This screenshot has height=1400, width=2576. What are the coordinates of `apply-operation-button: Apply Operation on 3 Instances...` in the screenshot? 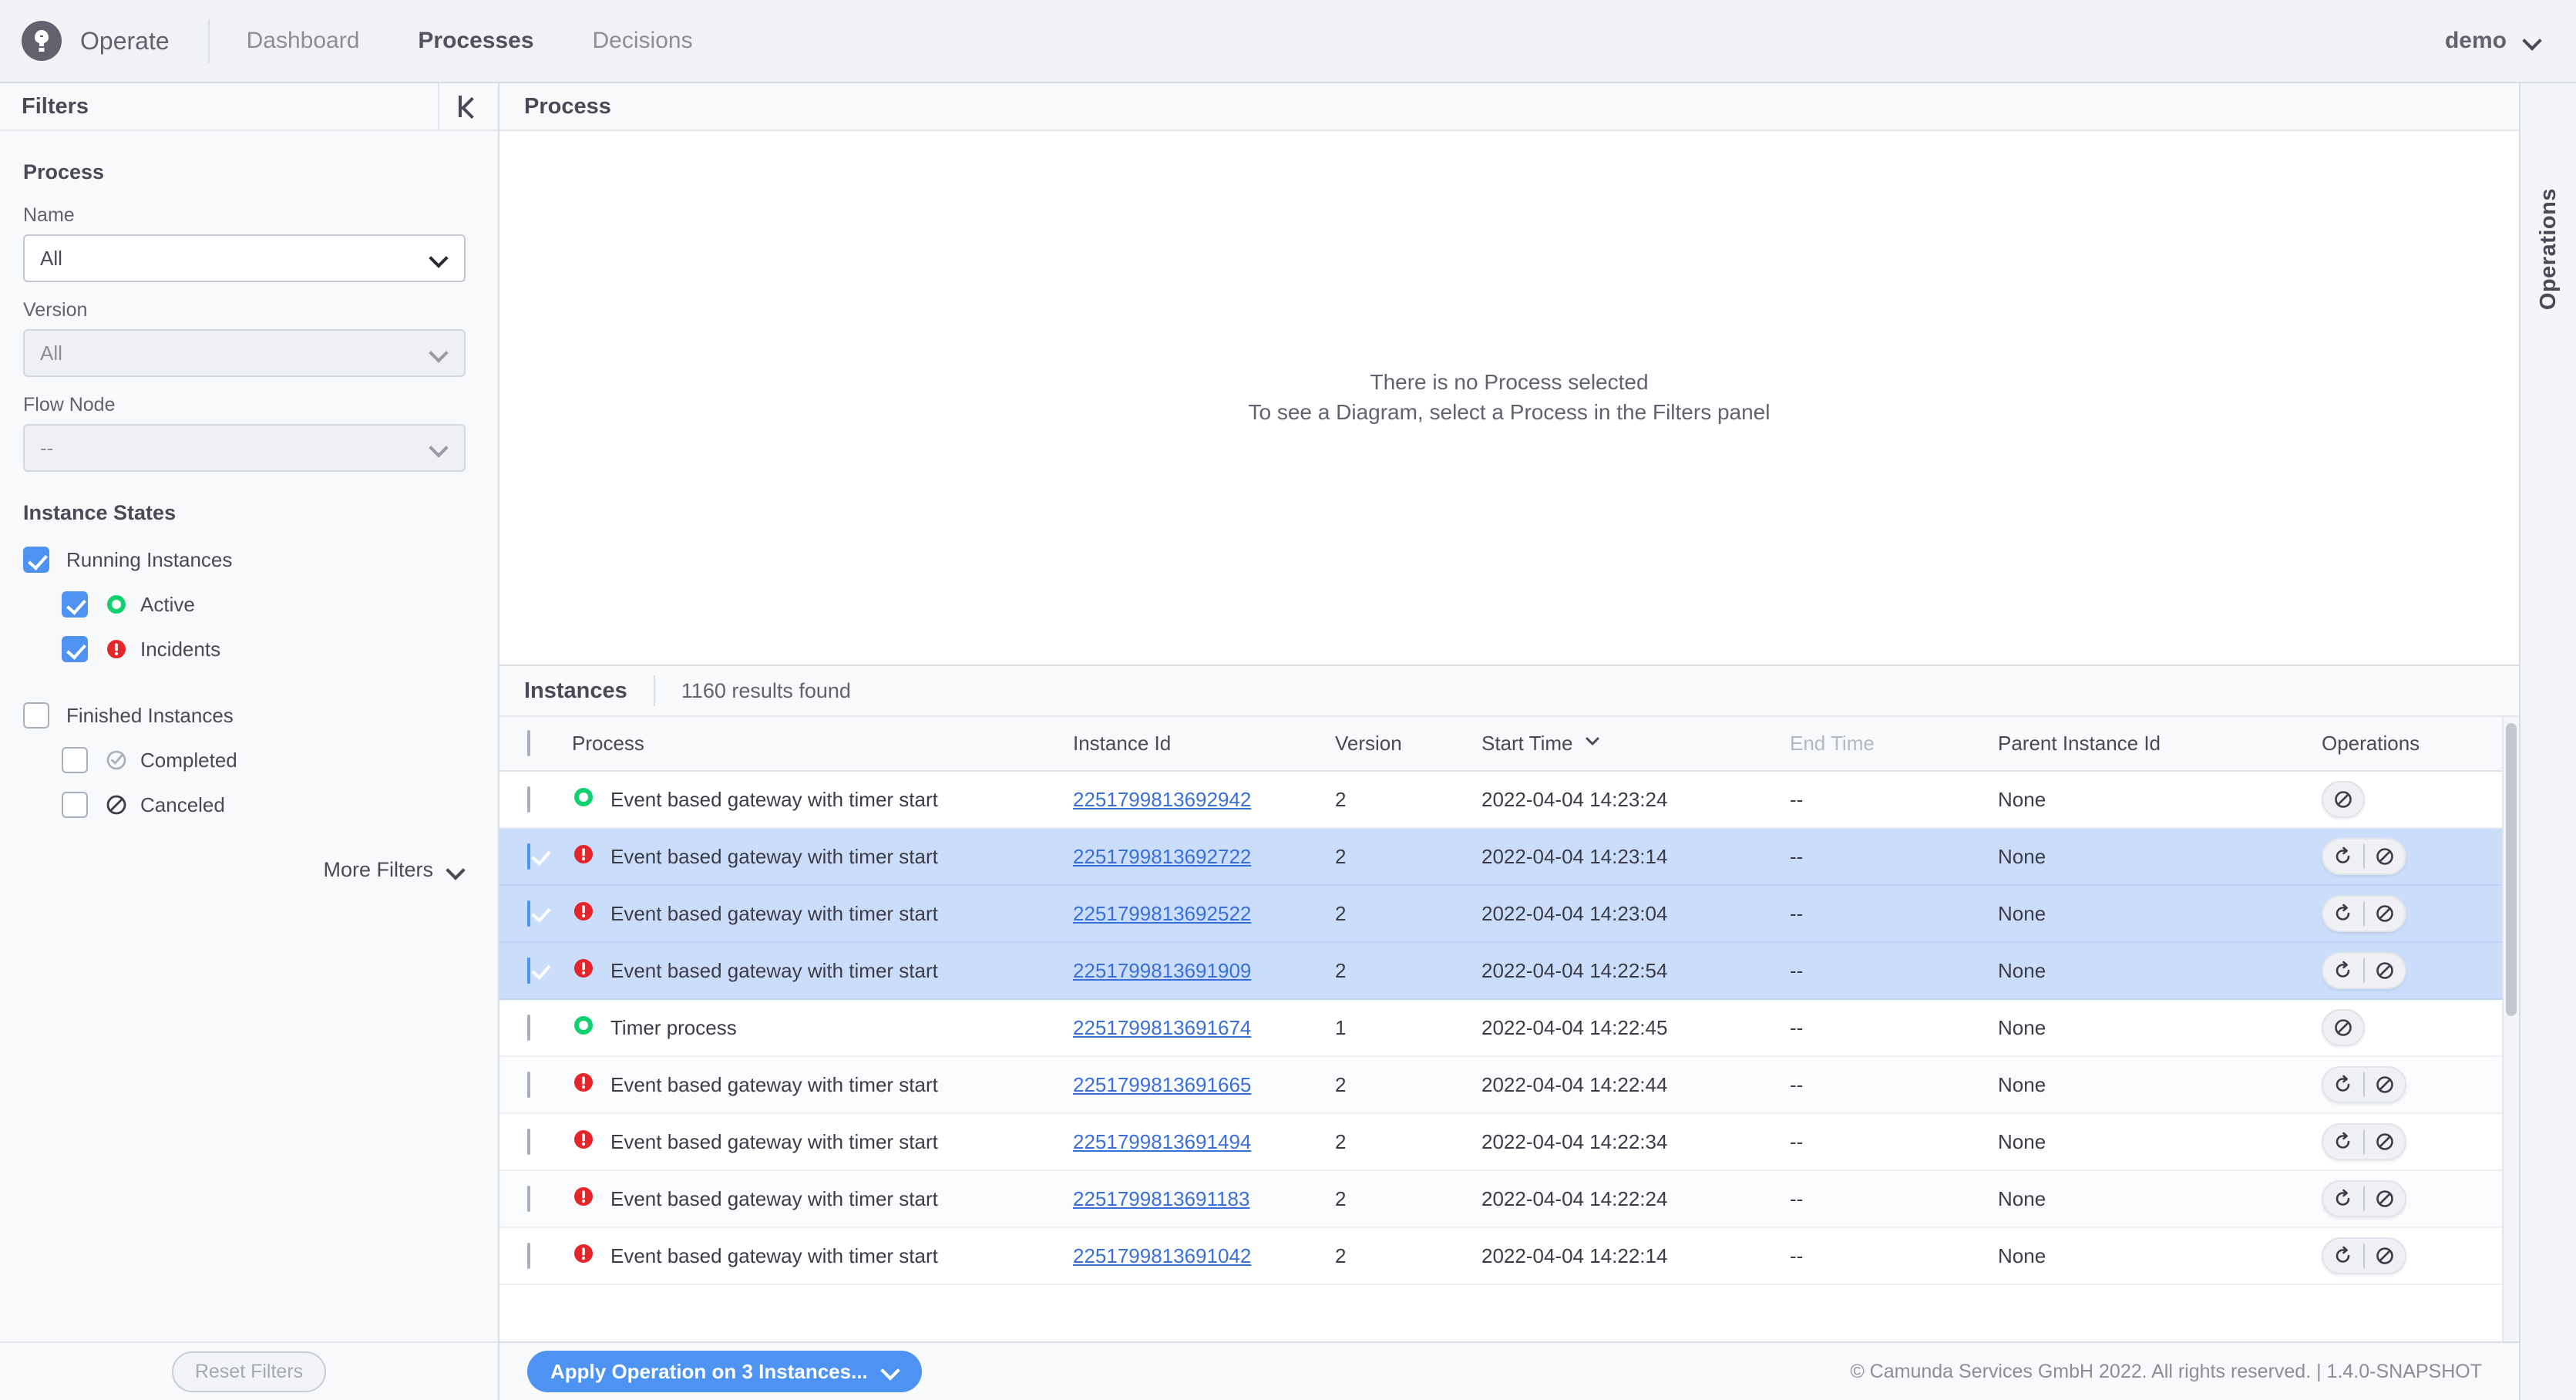 It's located at (724, 1371).